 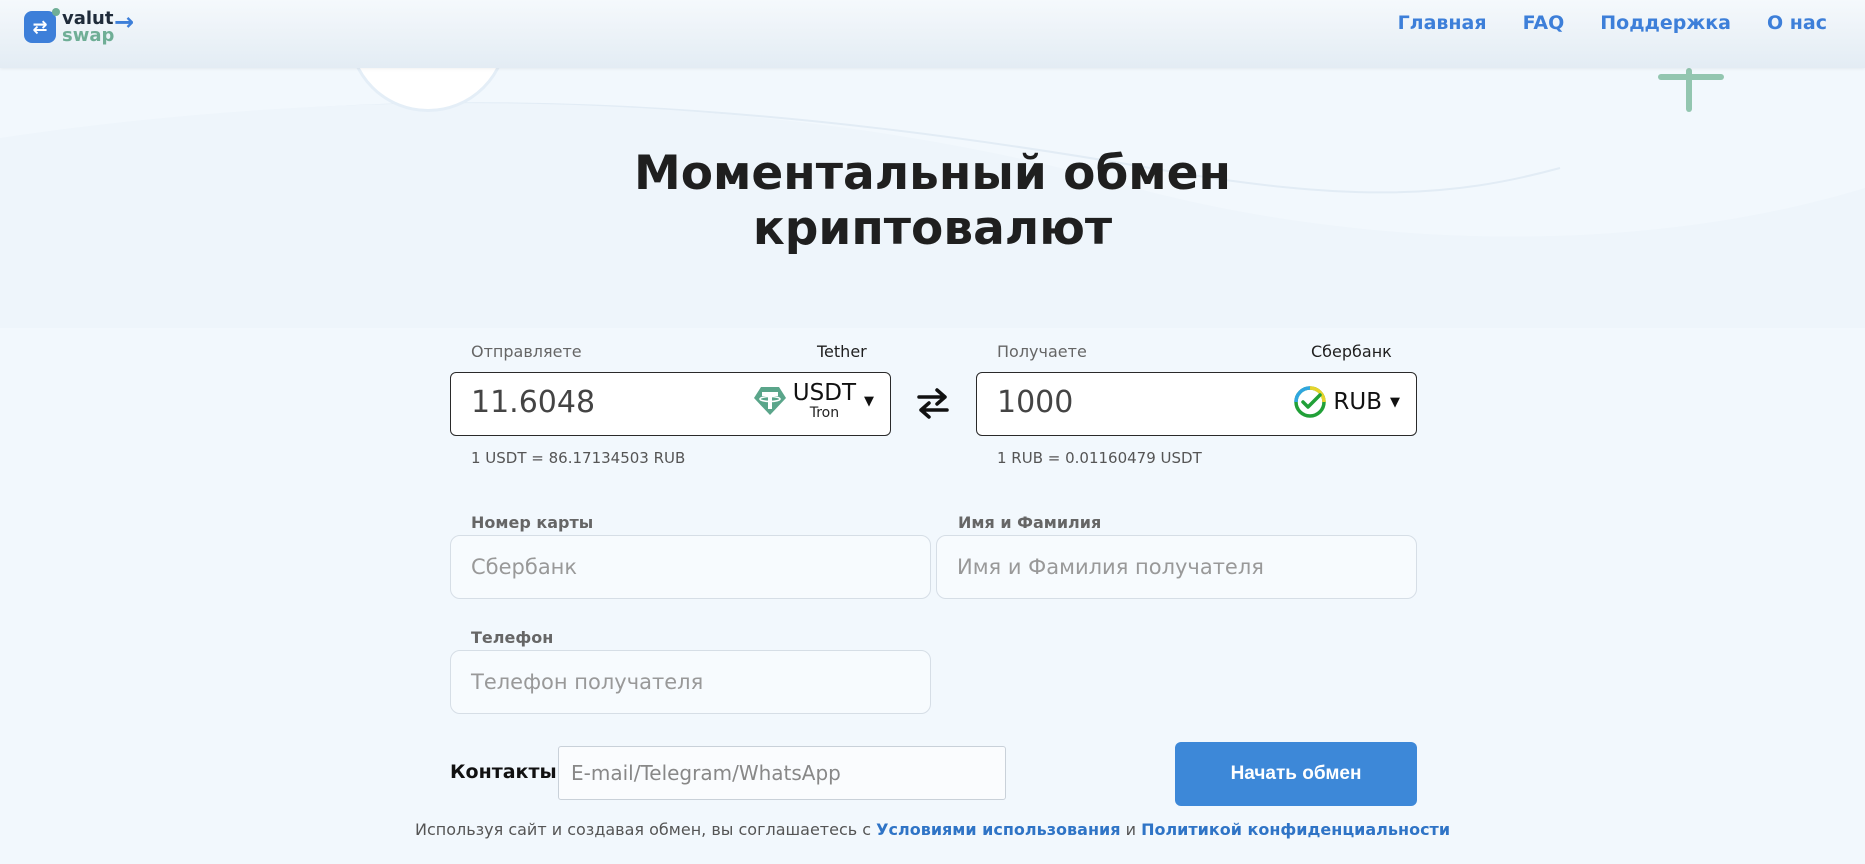 I want to click on tether-icon, so click(x=769, y=401).